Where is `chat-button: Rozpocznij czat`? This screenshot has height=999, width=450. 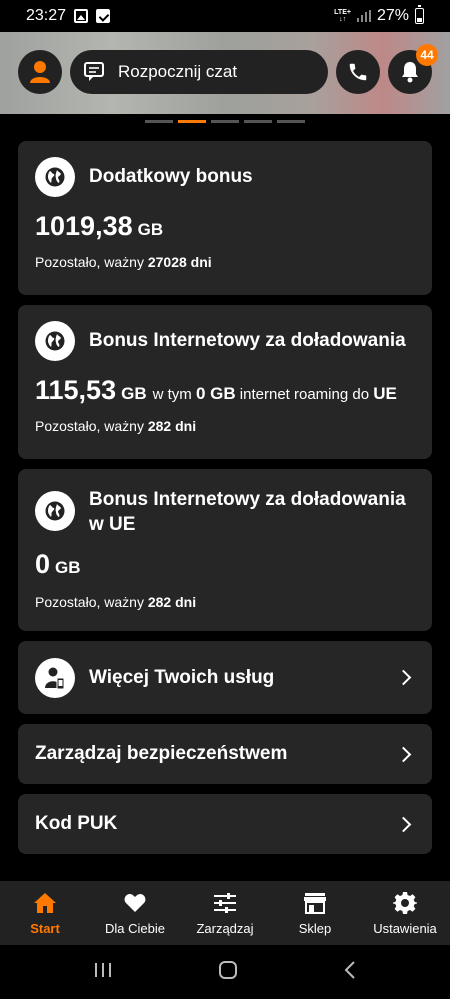
chat-button: Rozpocznij czat is located at coordinates (199, 72).